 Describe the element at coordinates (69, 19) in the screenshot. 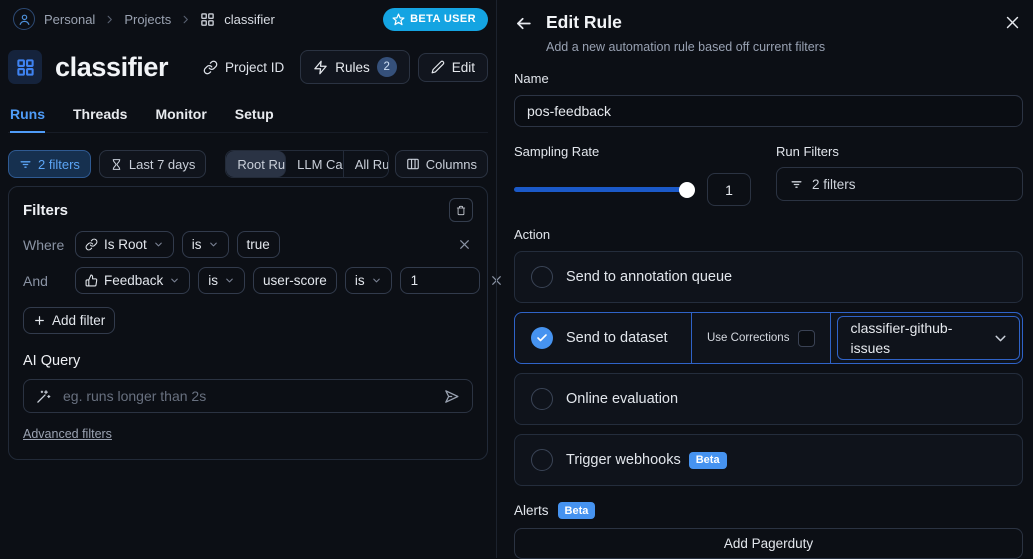

I see `breadcrumb-personal: Personal` at that location.